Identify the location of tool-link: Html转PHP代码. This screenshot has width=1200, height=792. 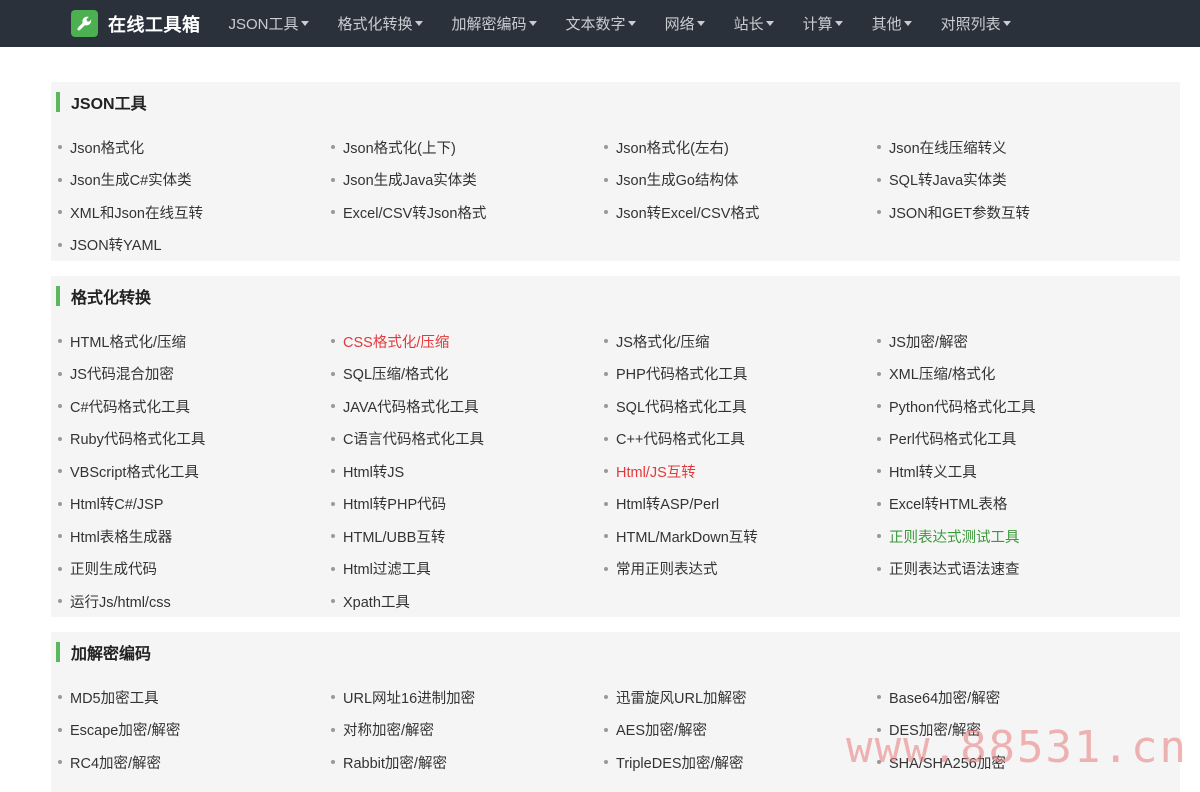
(467, 504).